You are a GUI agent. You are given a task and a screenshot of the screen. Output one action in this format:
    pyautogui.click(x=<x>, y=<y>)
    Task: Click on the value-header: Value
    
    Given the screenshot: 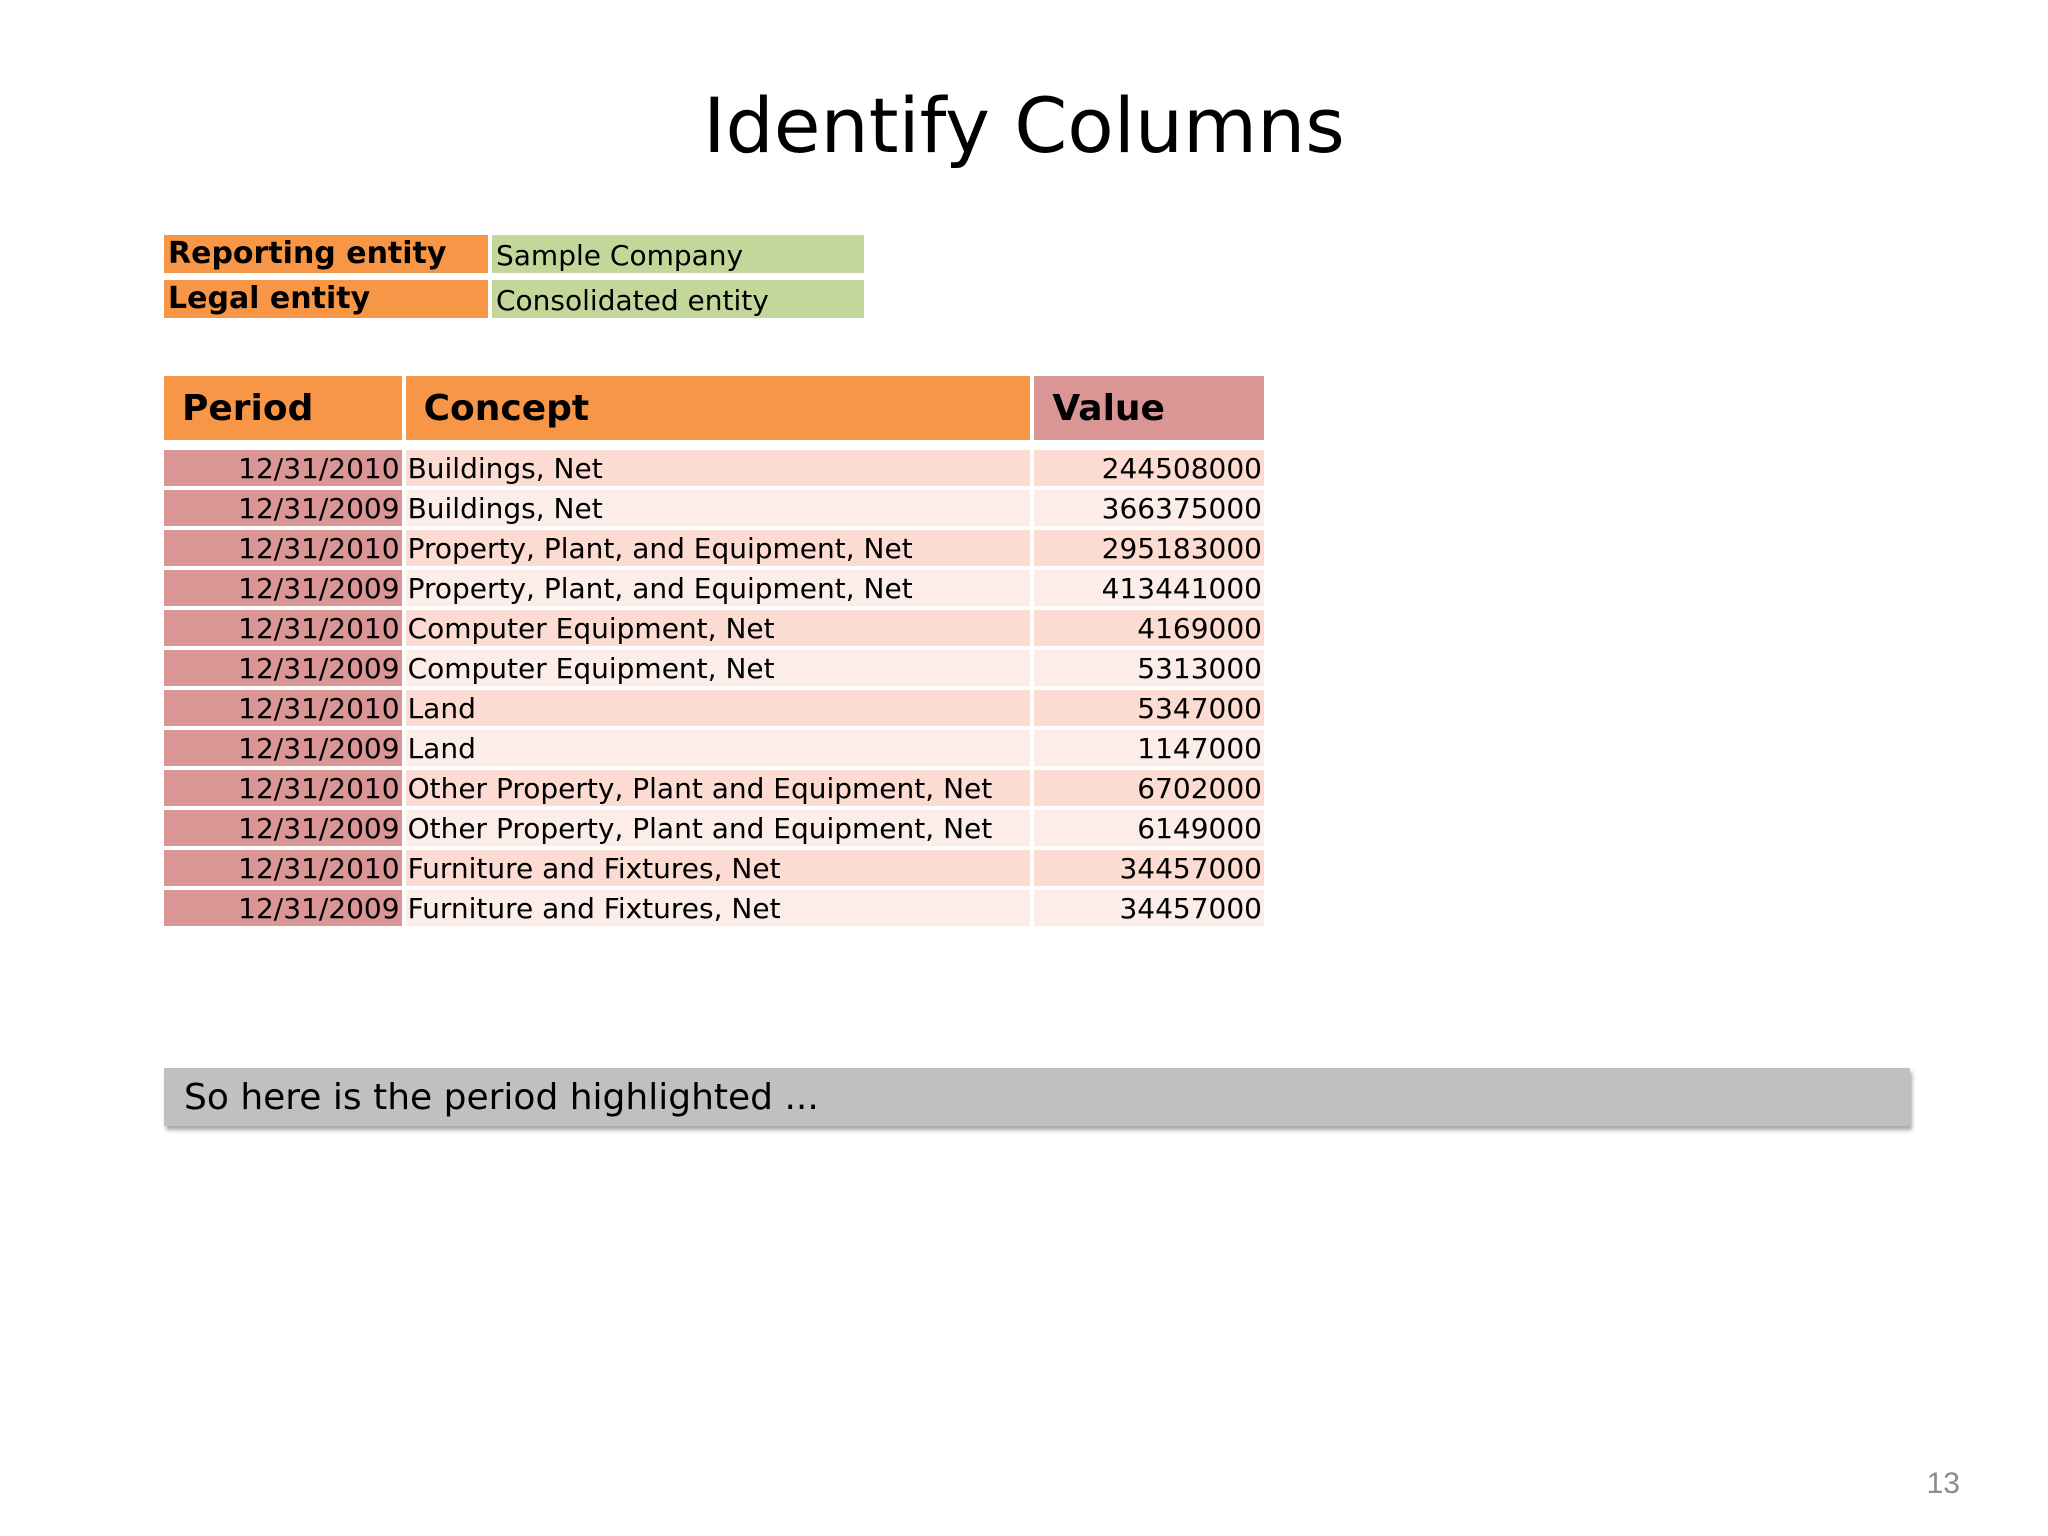 What is the action you would take?
    pyautogui.click(x=1149, y=408)
    